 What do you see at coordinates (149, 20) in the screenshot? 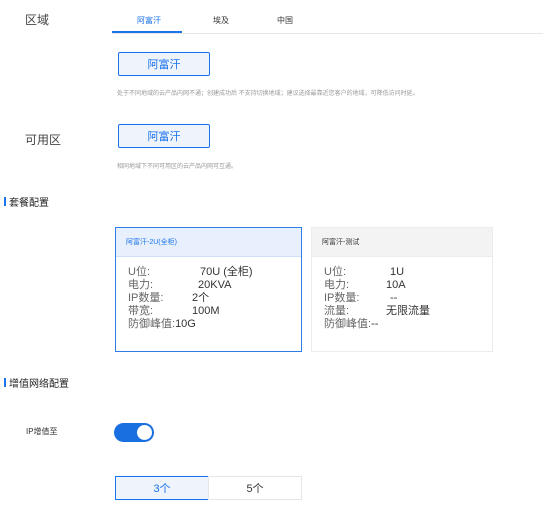
I see `tab-afghanistan: 阿富汗` at bounding box center [149, 20].